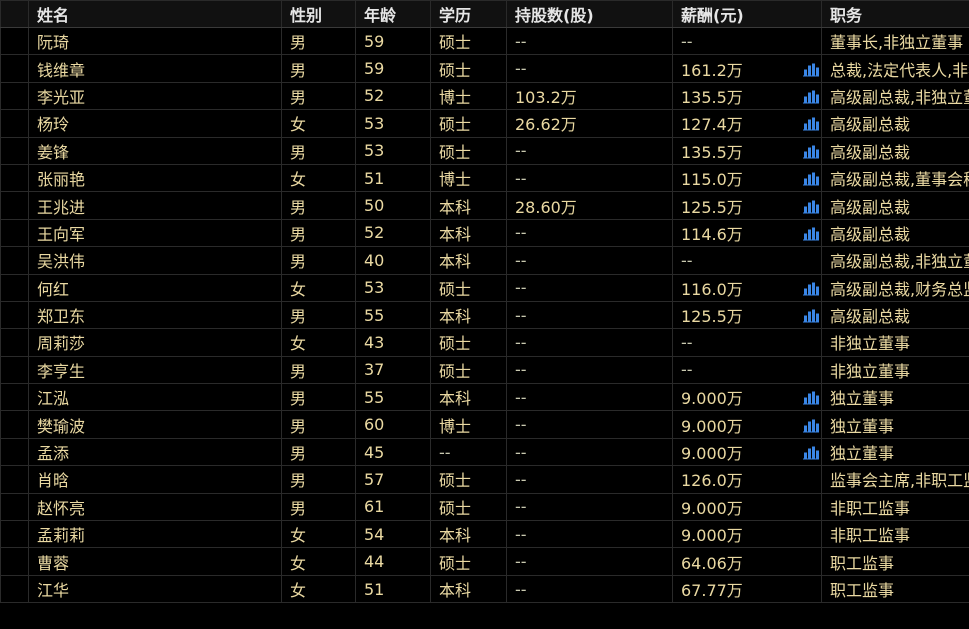 The width and height of the screenshot is (969, 629). I want to click on salary-text: 161.2万, so click(712, 70).